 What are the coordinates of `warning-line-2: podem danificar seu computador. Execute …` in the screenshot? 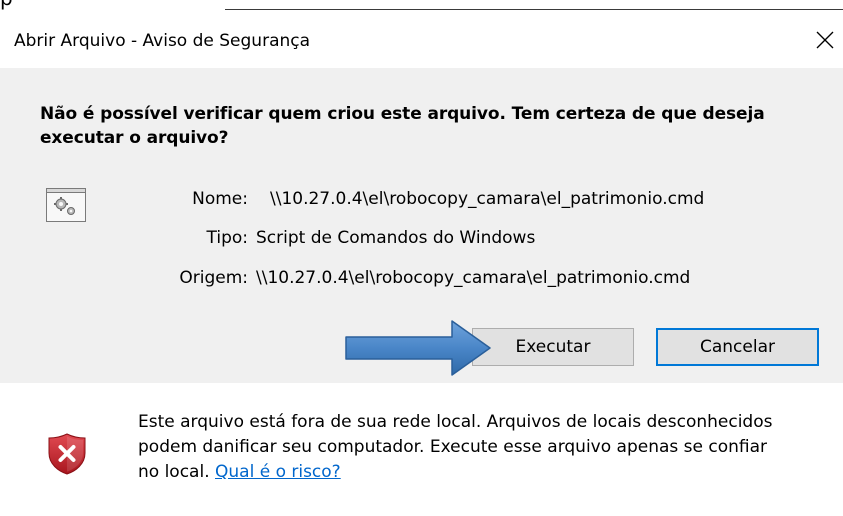 It's located at (453, 447).